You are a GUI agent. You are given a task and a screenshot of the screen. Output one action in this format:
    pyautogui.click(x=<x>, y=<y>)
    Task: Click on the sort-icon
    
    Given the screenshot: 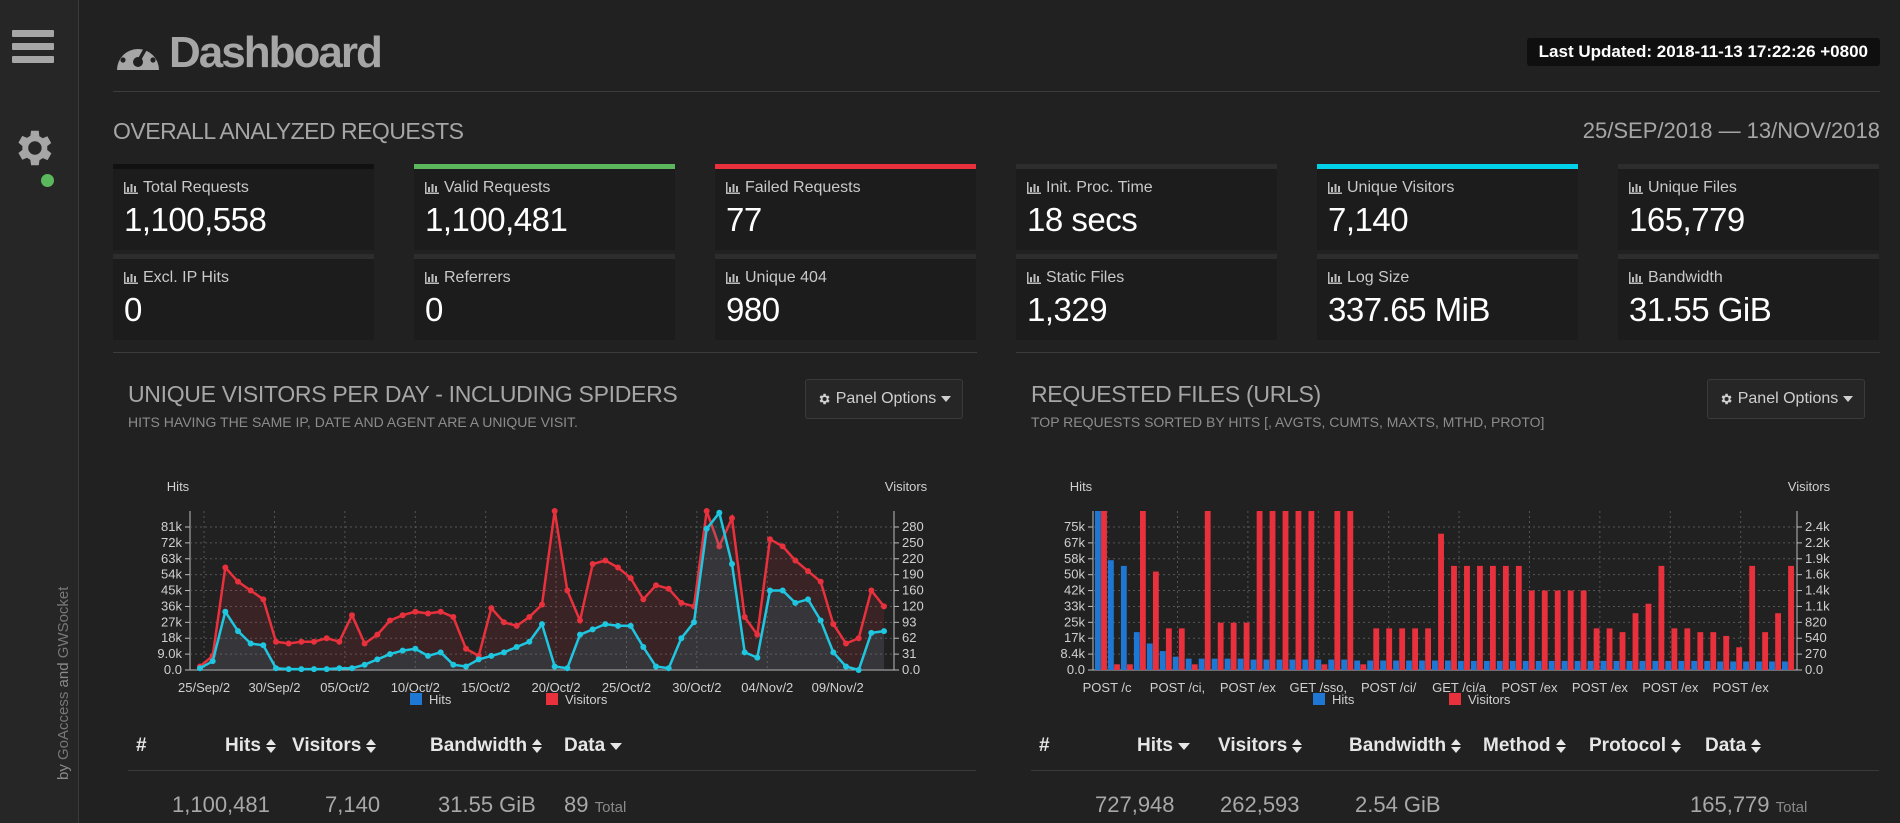 What is the action you would take?
    pyautogui.click(x=1676, y=746)
    